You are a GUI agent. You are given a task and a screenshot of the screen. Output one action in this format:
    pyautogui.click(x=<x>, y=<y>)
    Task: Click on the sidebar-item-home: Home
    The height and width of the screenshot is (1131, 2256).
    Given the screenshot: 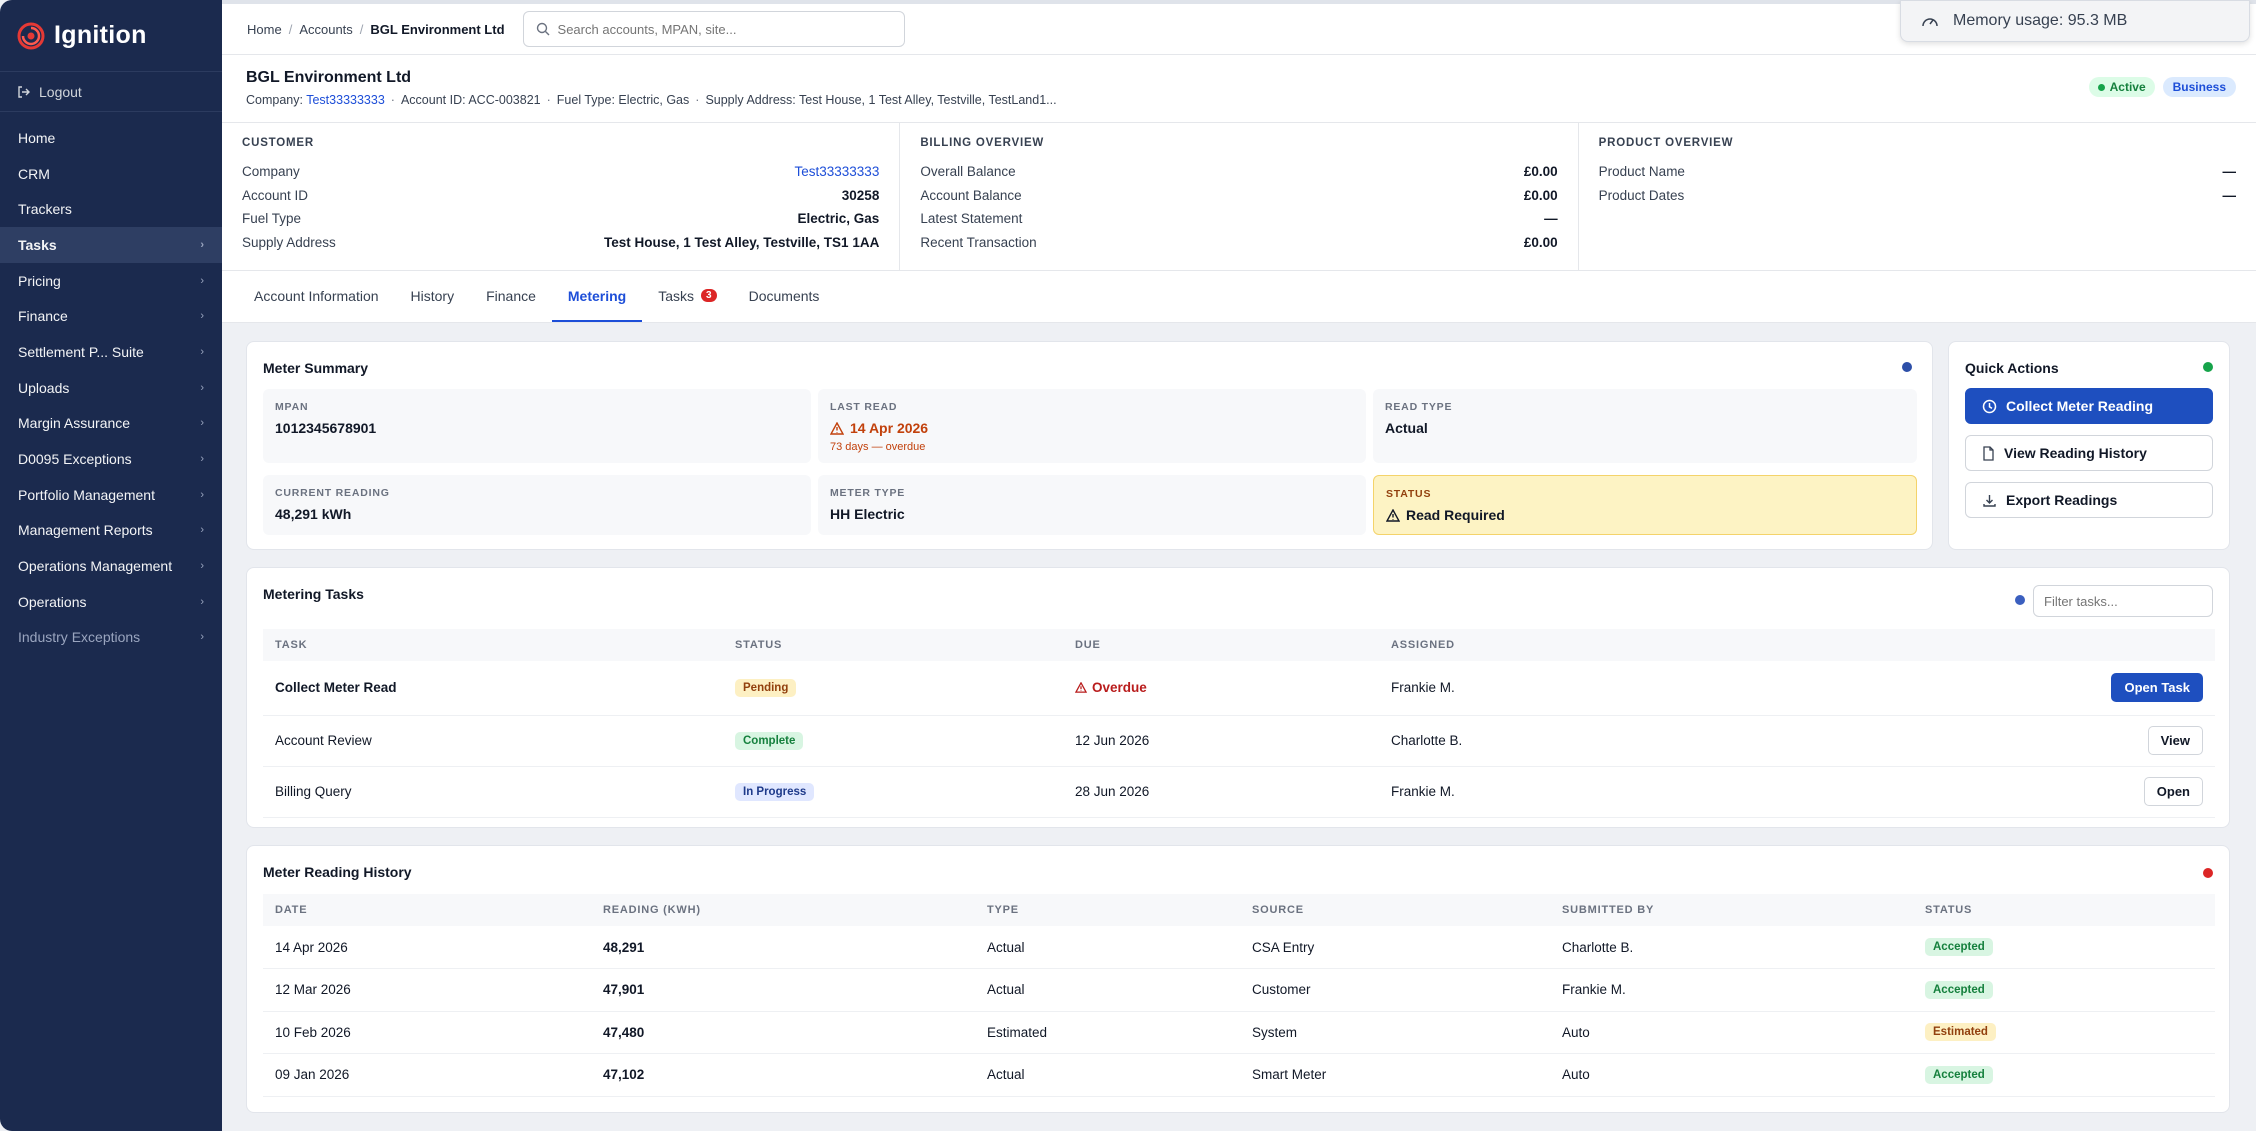 What is the action you would take?
    pyautogui.click(x=111, y=138)
    